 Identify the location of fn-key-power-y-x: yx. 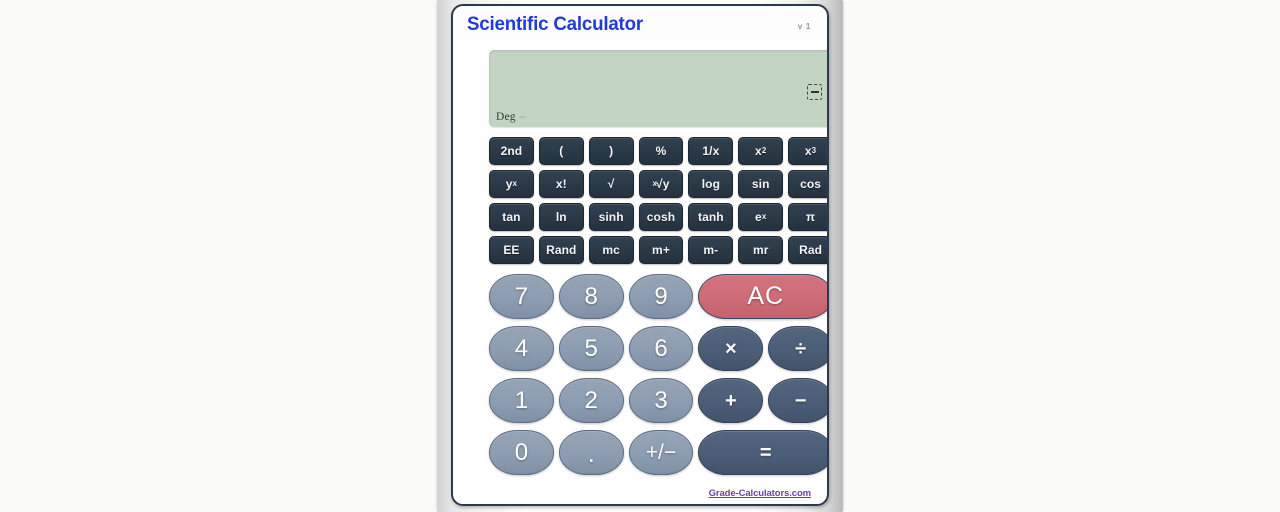
(511, 184).